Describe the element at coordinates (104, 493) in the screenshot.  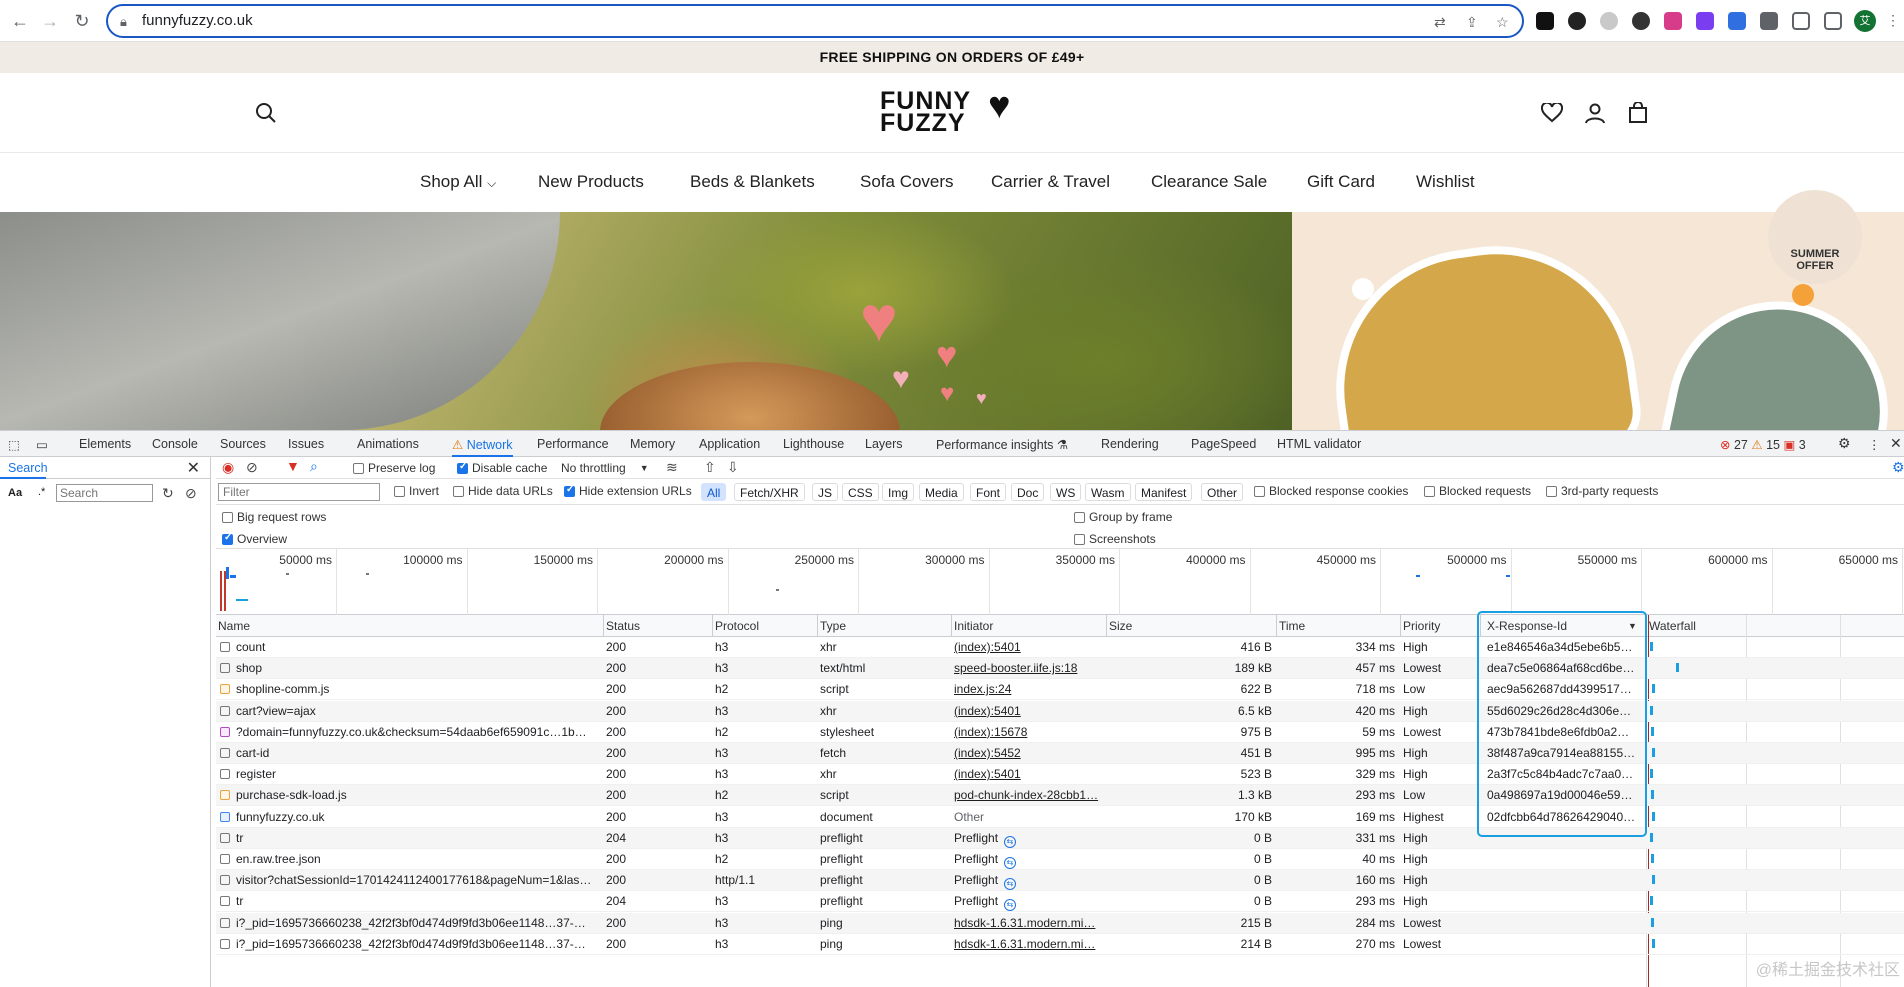
I see `search-input` at that location.